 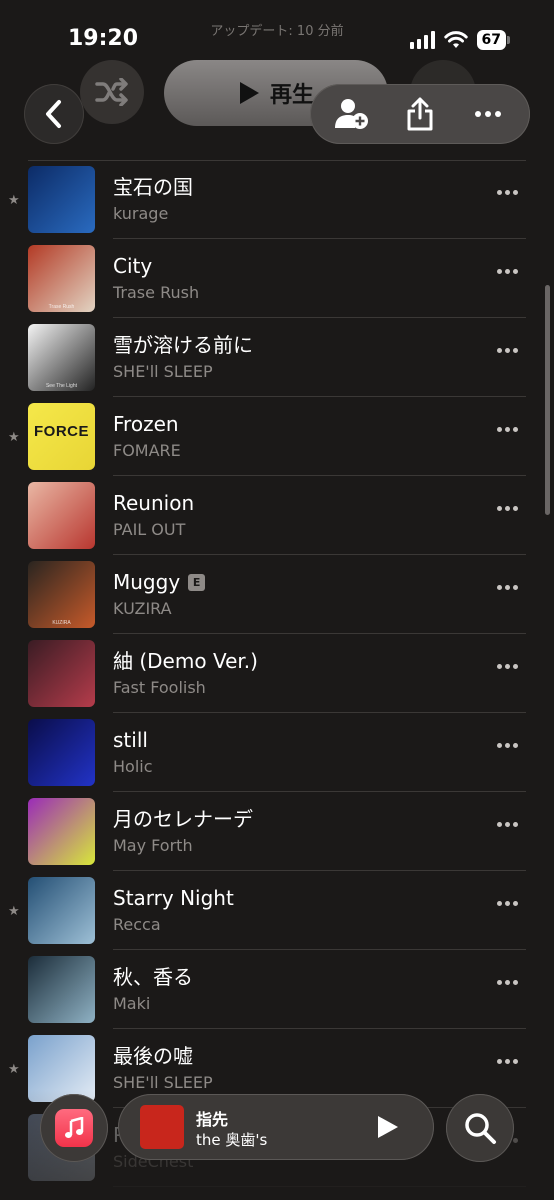 I want to click on playlist-header-controls: 再生, so click(x=277, y=108).